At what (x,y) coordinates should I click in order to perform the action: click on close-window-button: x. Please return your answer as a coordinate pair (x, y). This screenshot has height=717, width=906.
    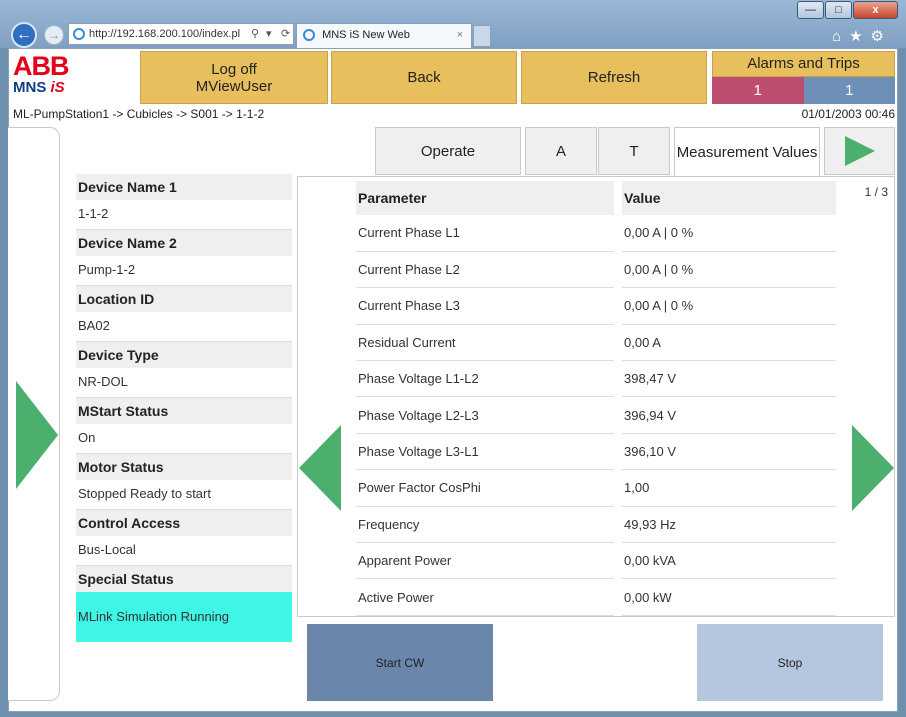
    Looking at the image, I should click on (875, 10).